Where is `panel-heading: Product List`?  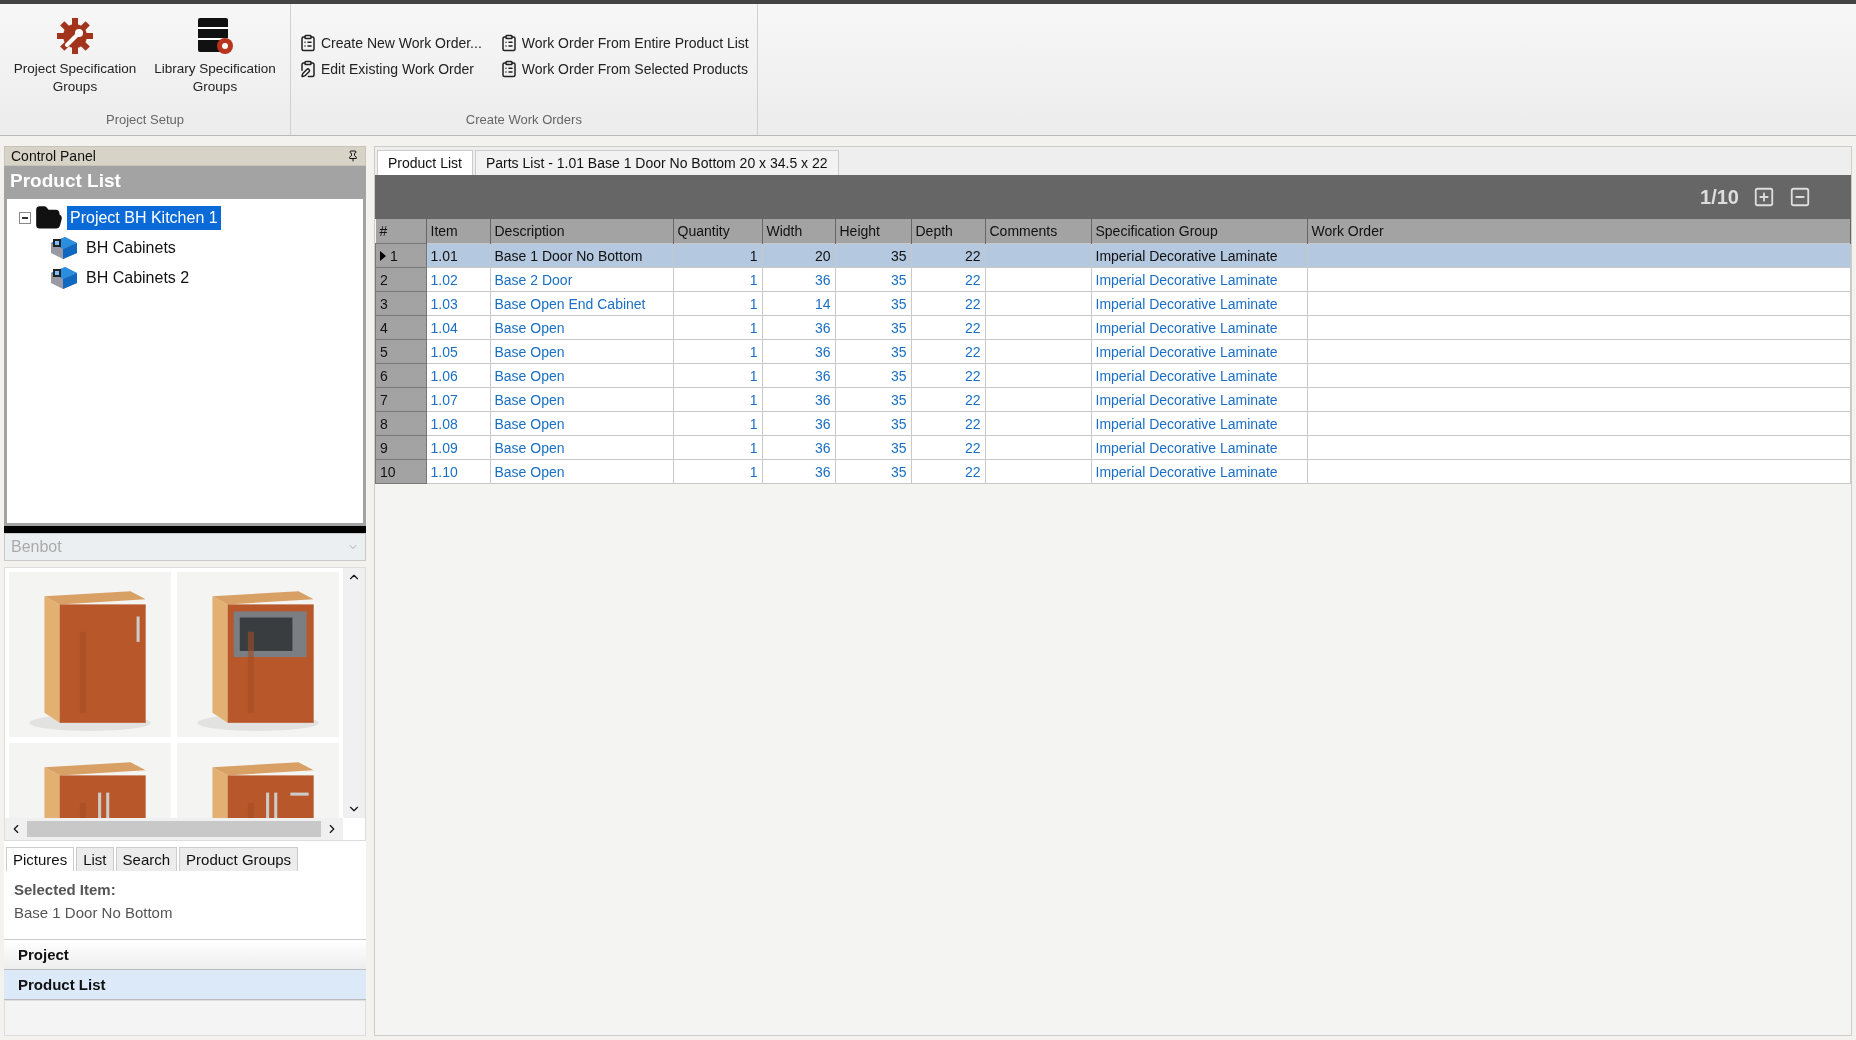
panel-heading: Product List is located at coordinates (185, 181).